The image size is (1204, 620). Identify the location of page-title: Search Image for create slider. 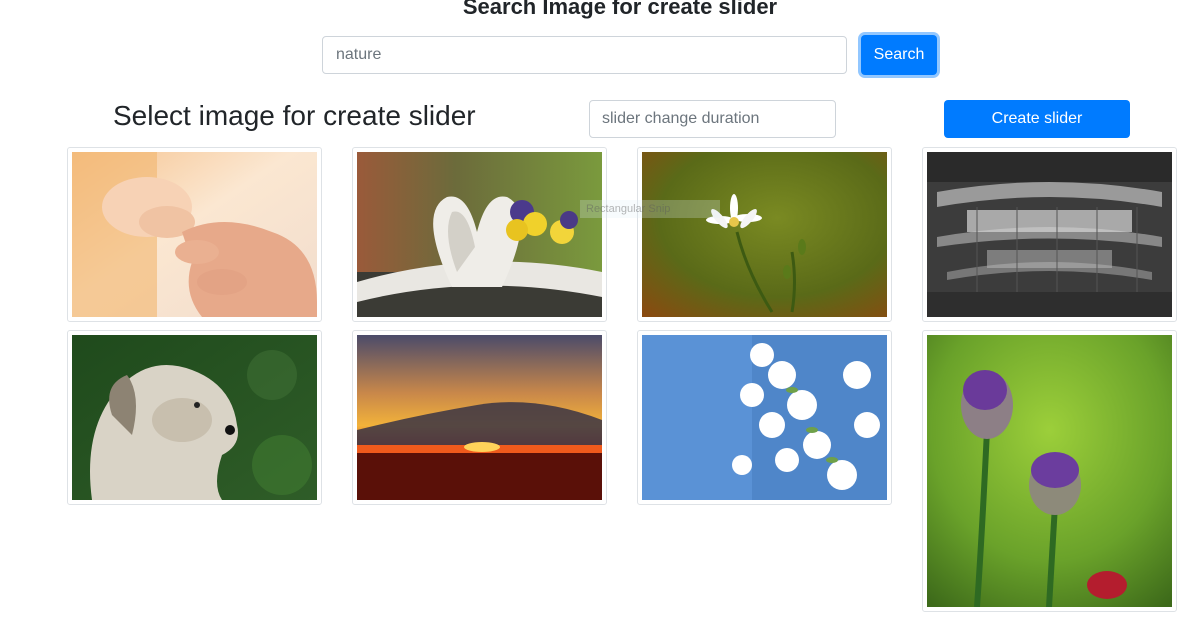
(620, 9).